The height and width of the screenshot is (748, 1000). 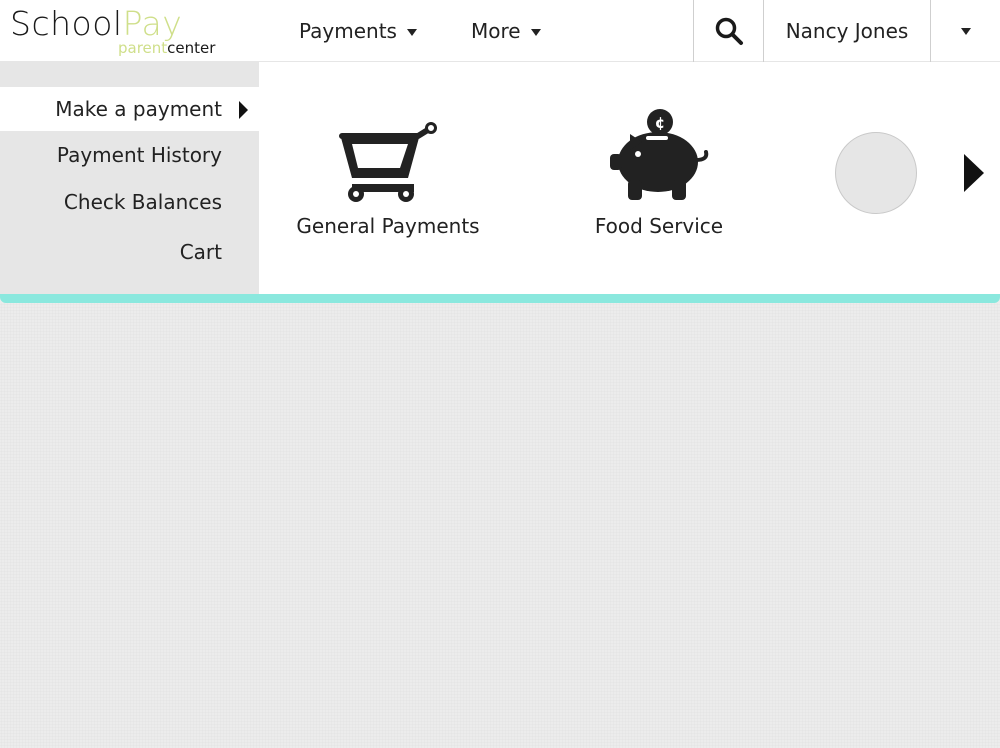 What do you see at coordinates (847, 31) in the screenshot?
I see `user-name: Nancy Jones` at bounding box center [847, 31].